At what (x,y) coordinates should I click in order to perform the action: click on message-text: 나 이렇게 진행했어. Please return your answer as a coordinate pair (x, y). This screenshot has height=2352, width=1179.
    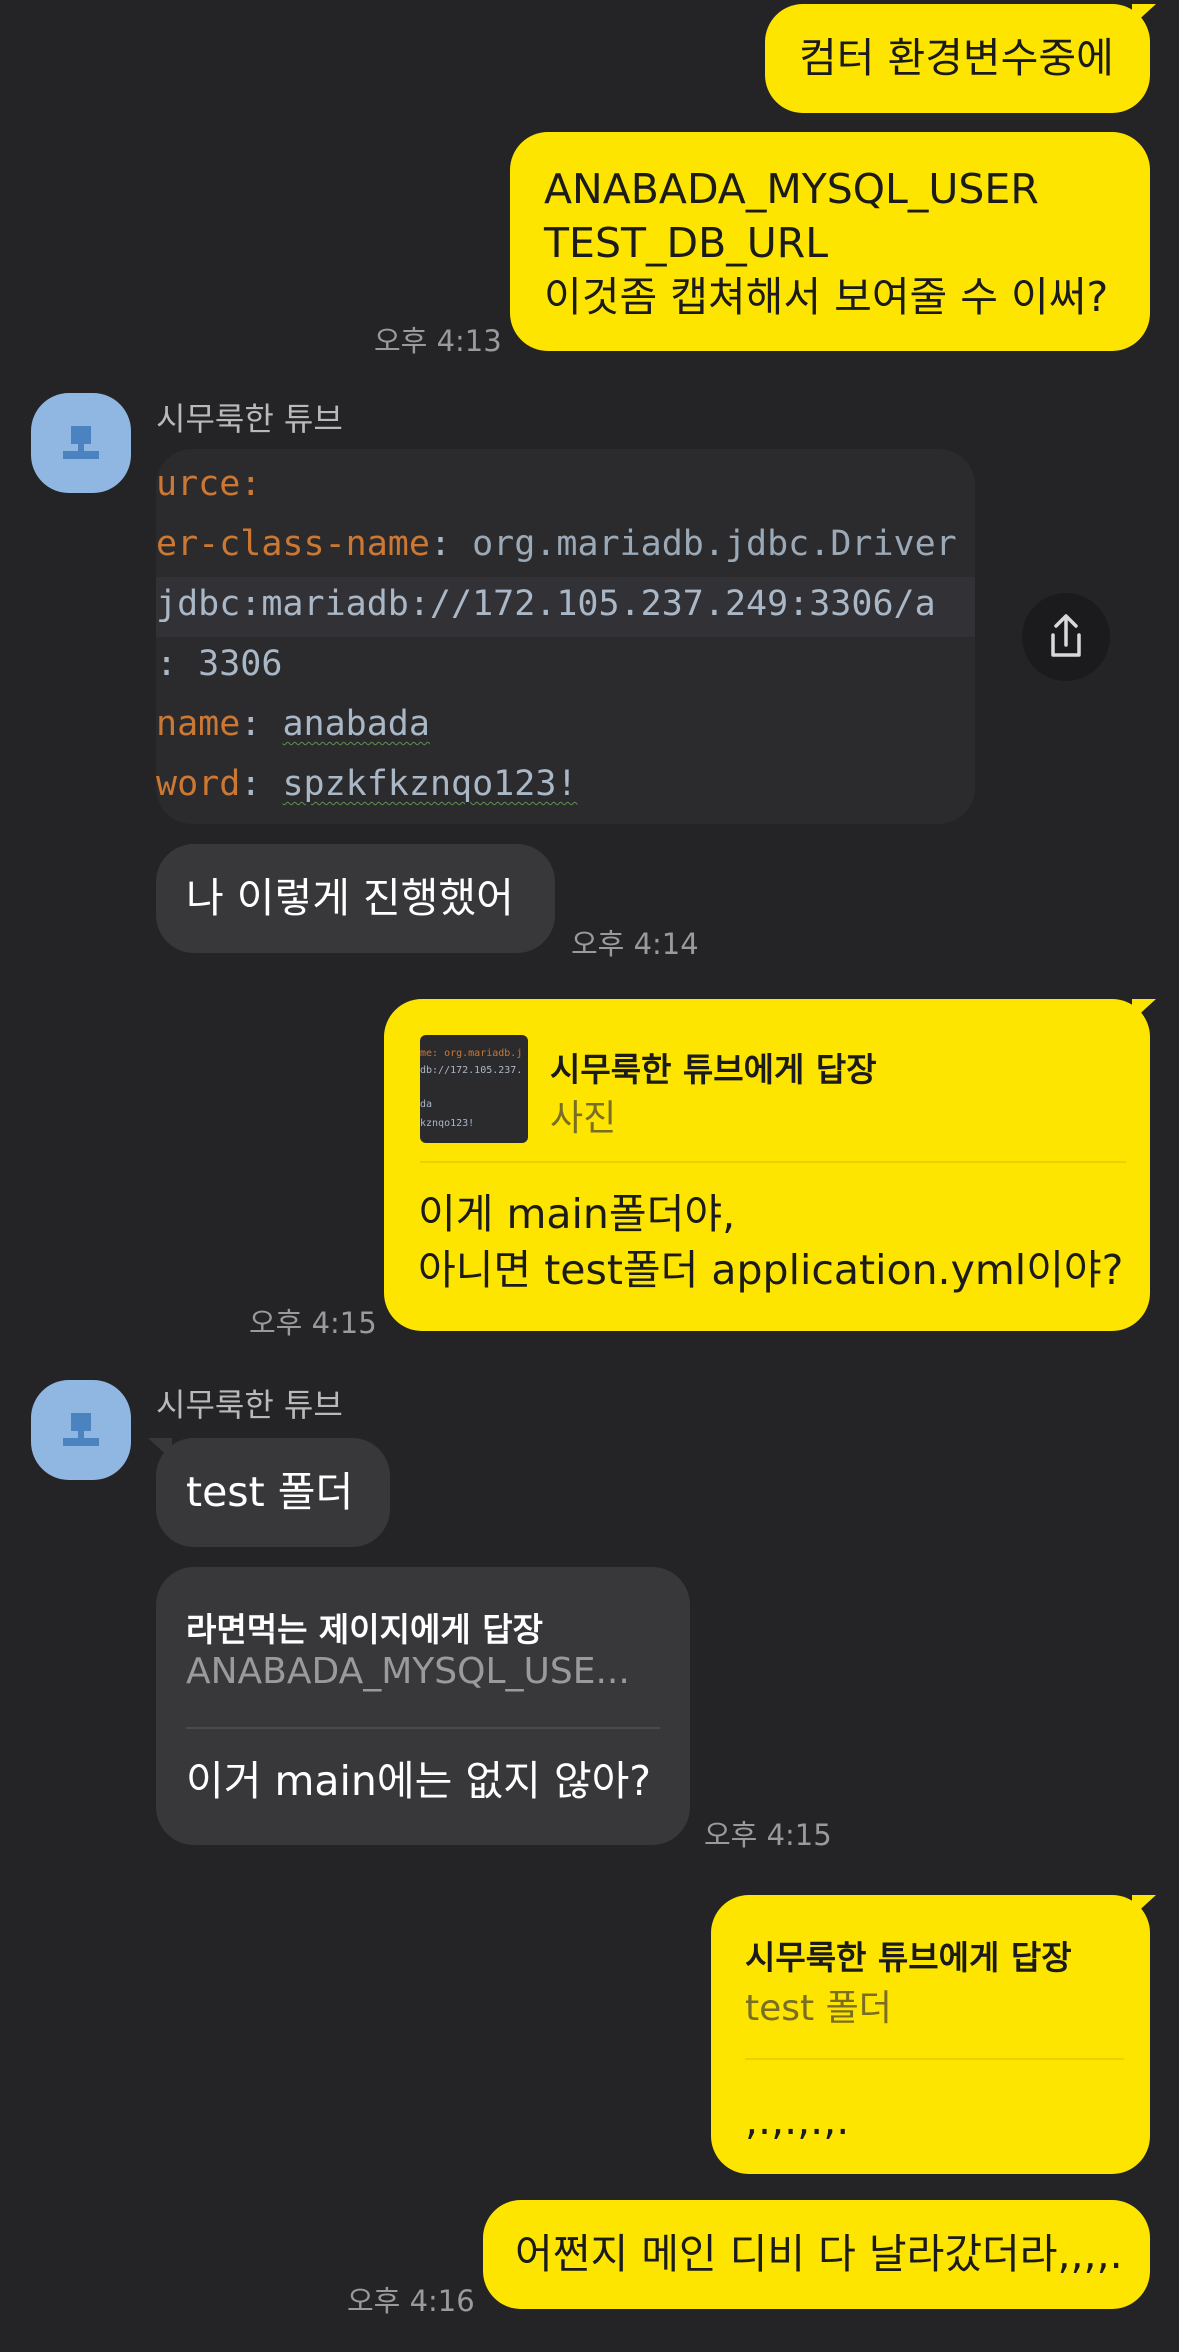
    Looking at the image, I should click on (350, 898).